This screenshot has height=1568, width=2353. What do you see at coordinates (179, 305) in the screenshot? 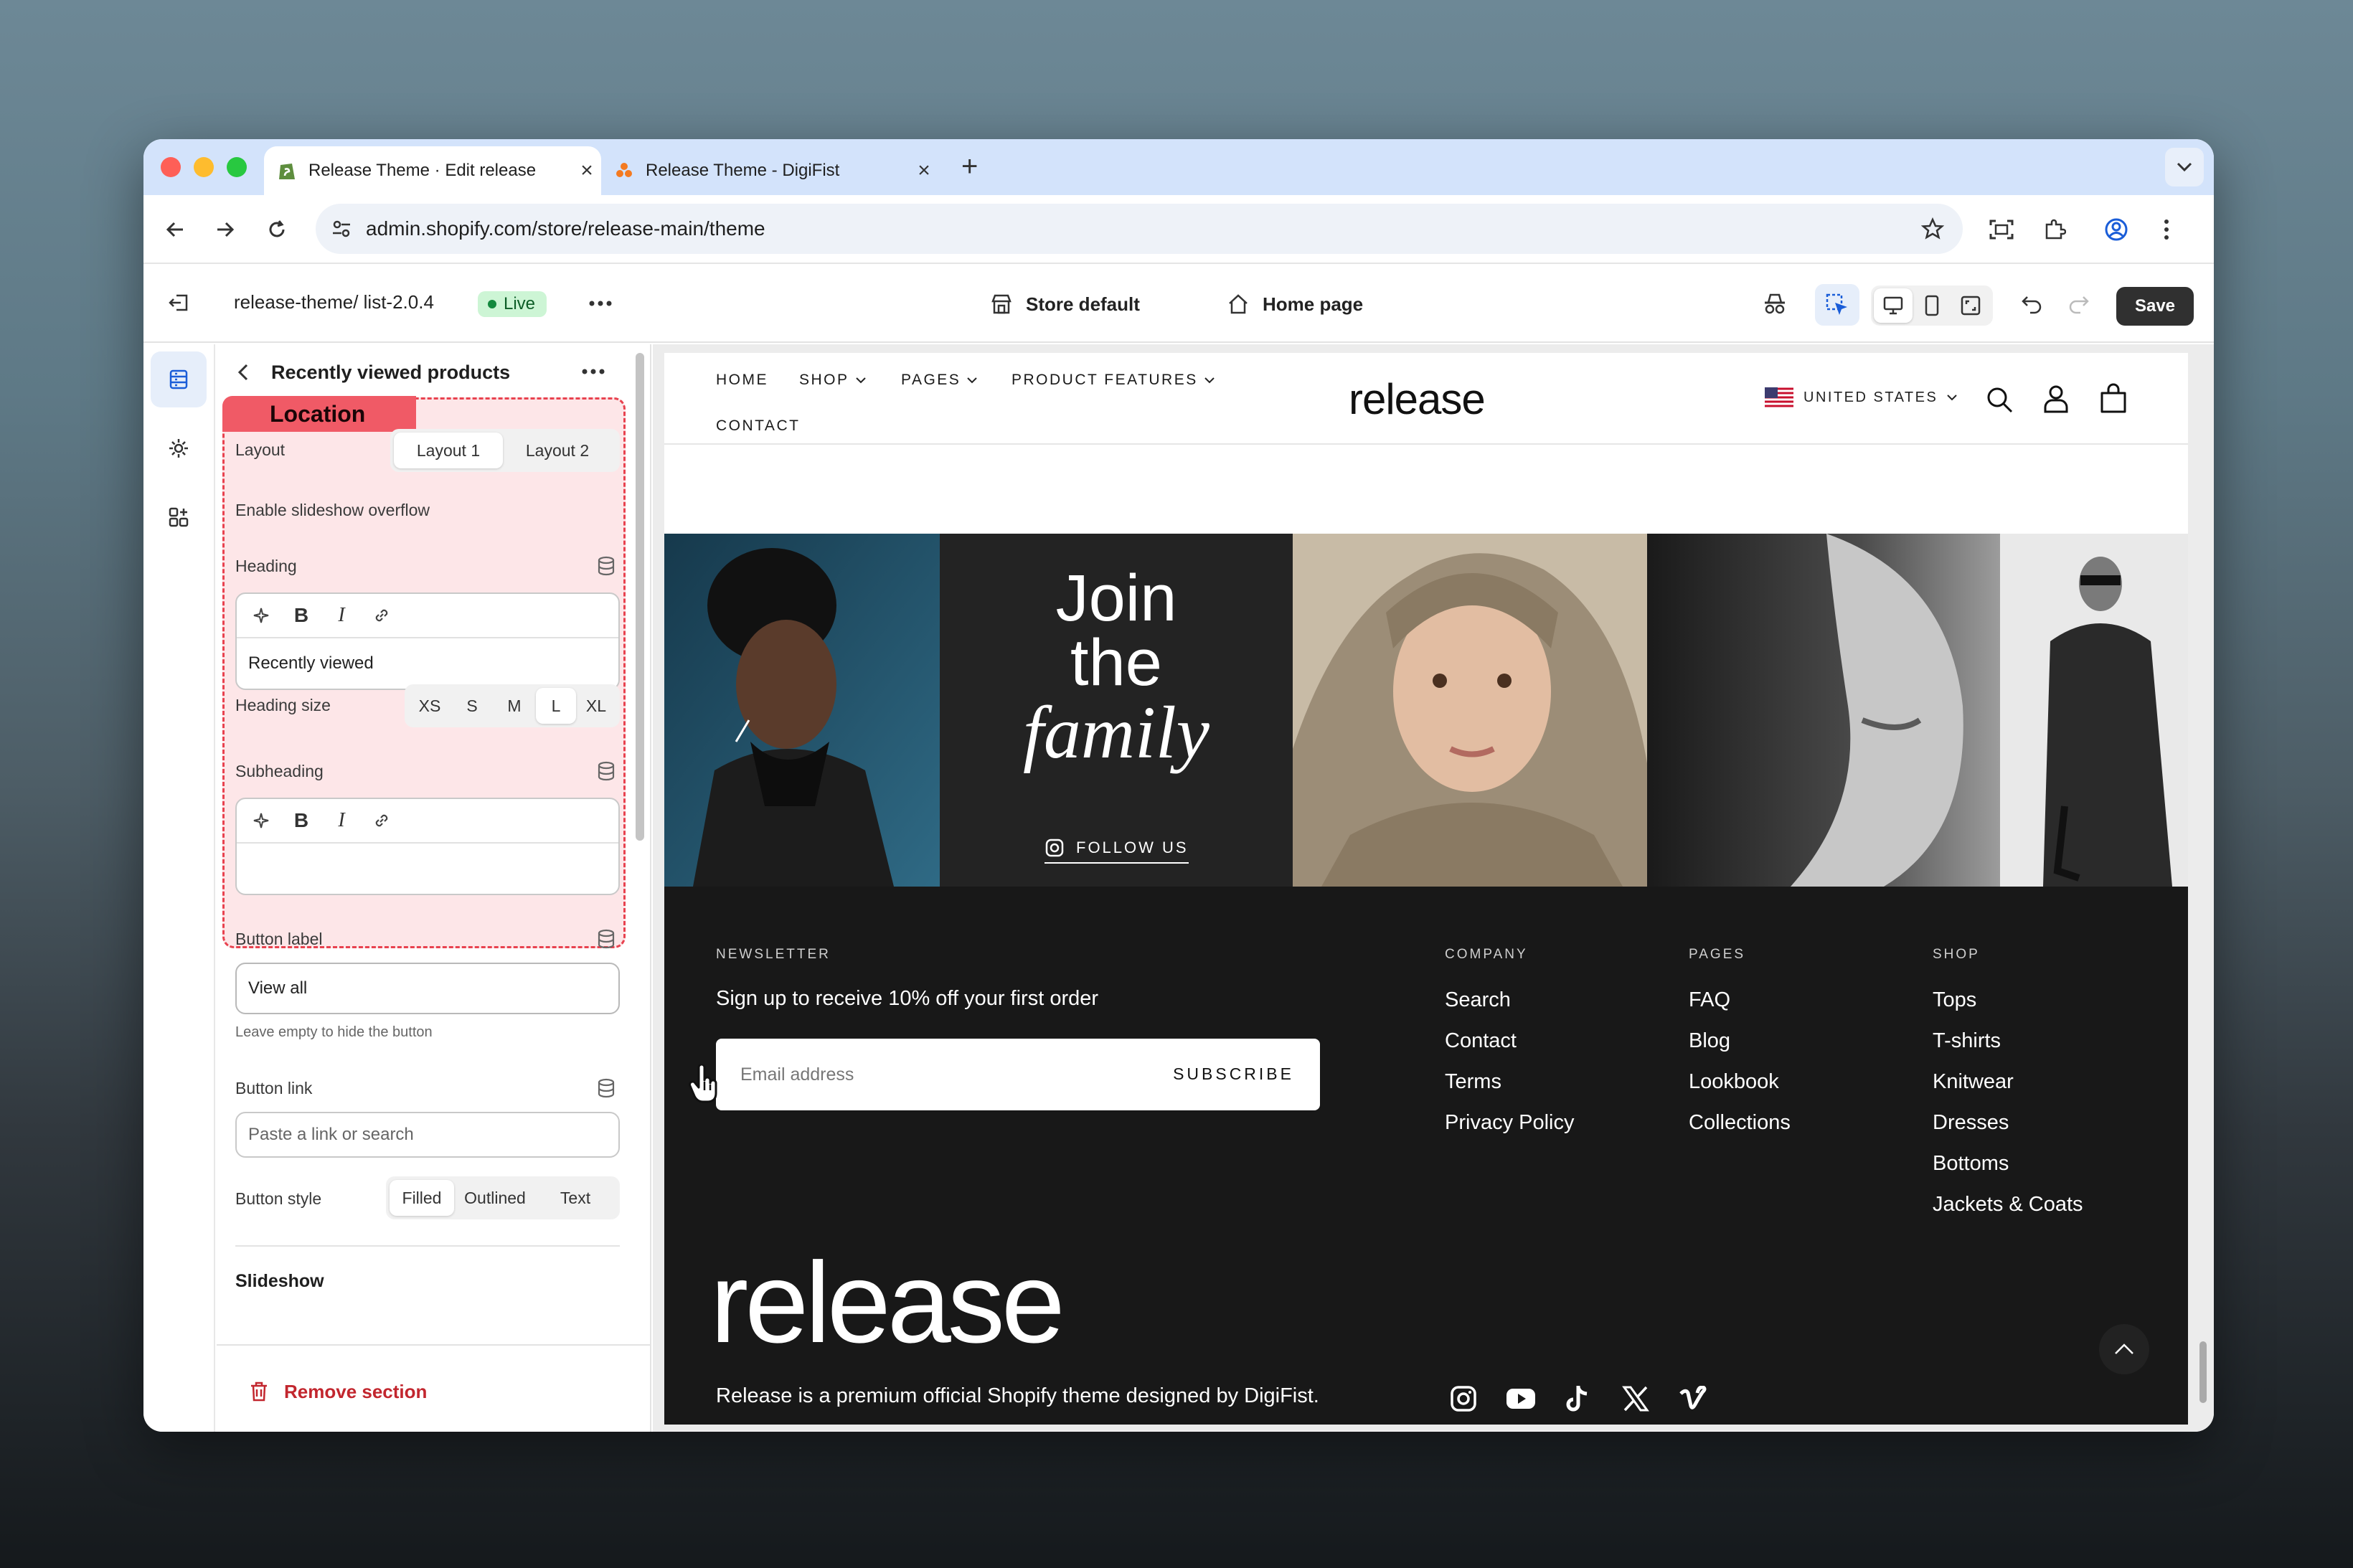
I see `exit-editor-button` at bounding box center [179, 305].